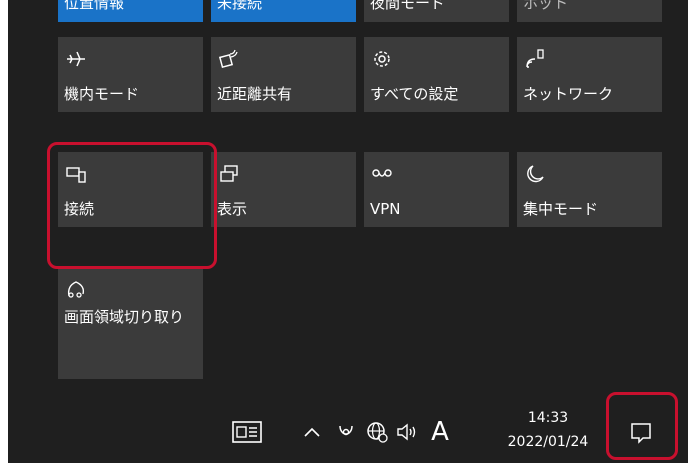 The image size is (690, 463). What do you see at coordinates (548, 433) in the screenshot?
I see `clock: 14:33 2022/01/24` at bounding box center [548, 433].